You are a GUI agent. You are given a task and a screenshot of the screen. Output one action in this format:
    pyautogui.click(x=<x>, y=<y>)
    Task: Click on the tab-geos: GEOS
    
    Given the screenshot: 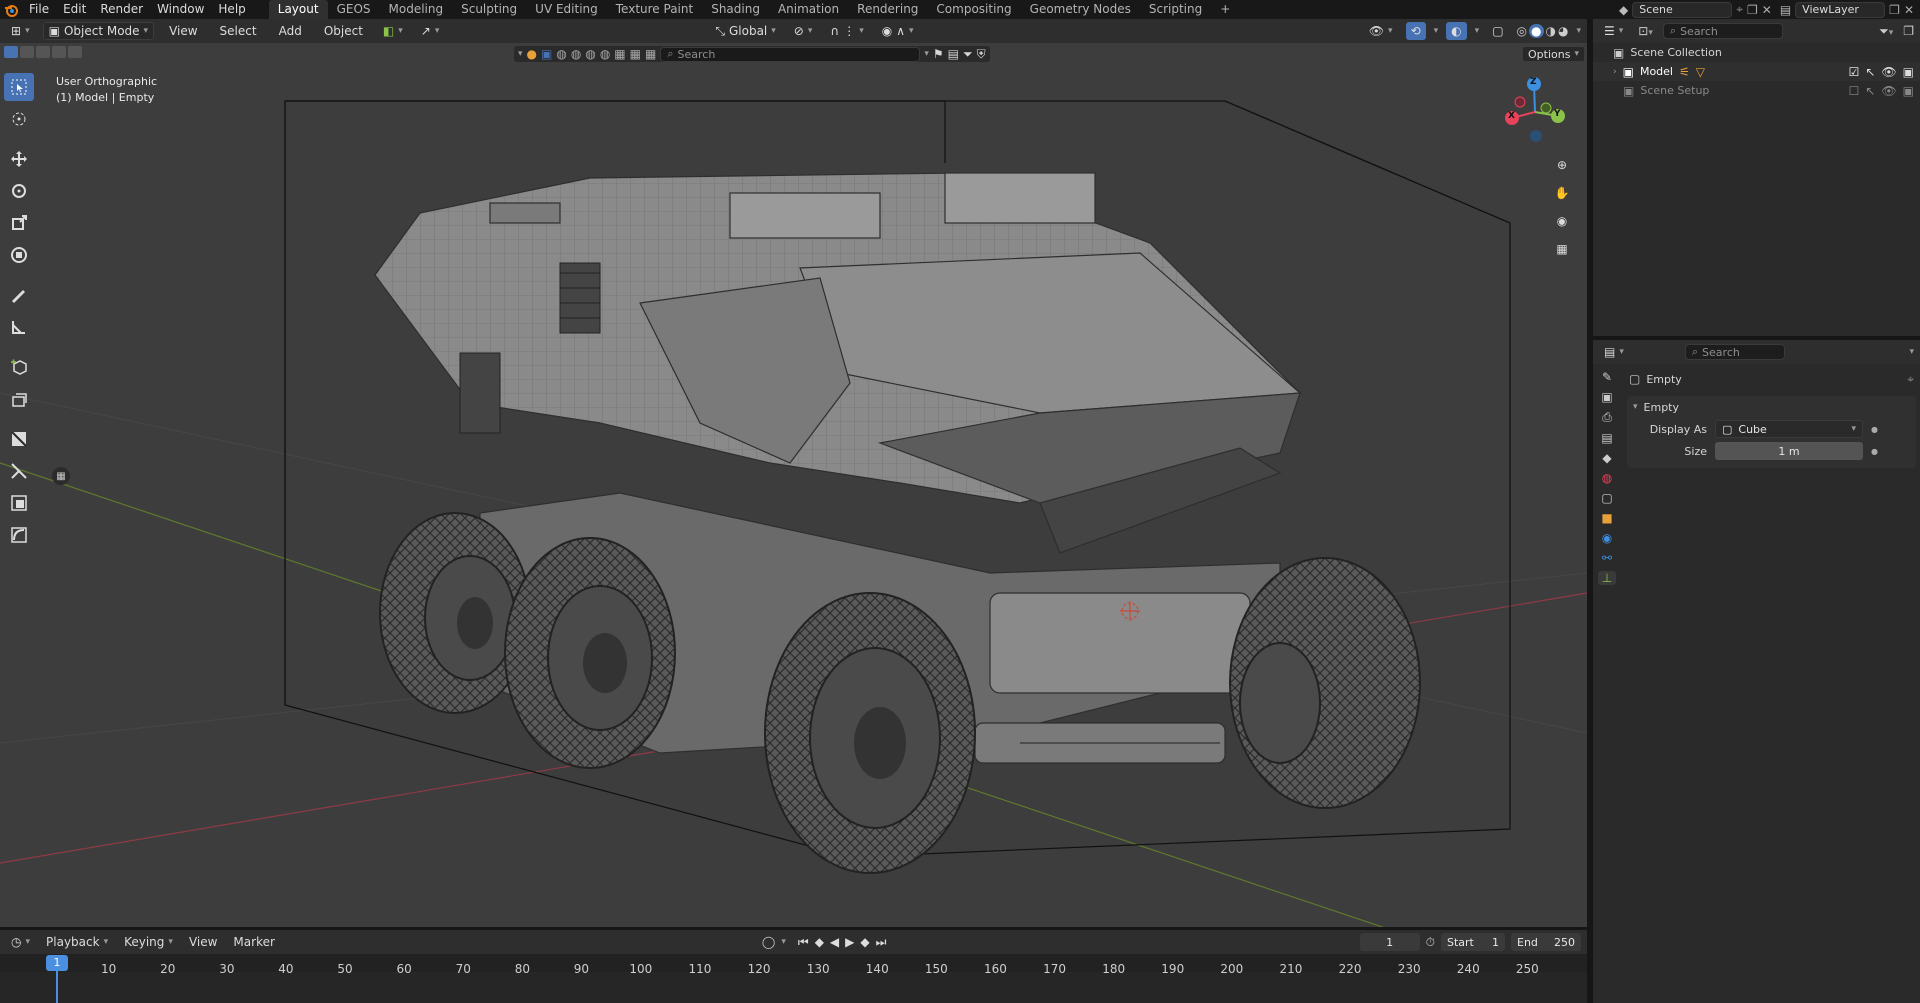 What is the action you would take?
    pyautogui.click(x=354, y=9)
    